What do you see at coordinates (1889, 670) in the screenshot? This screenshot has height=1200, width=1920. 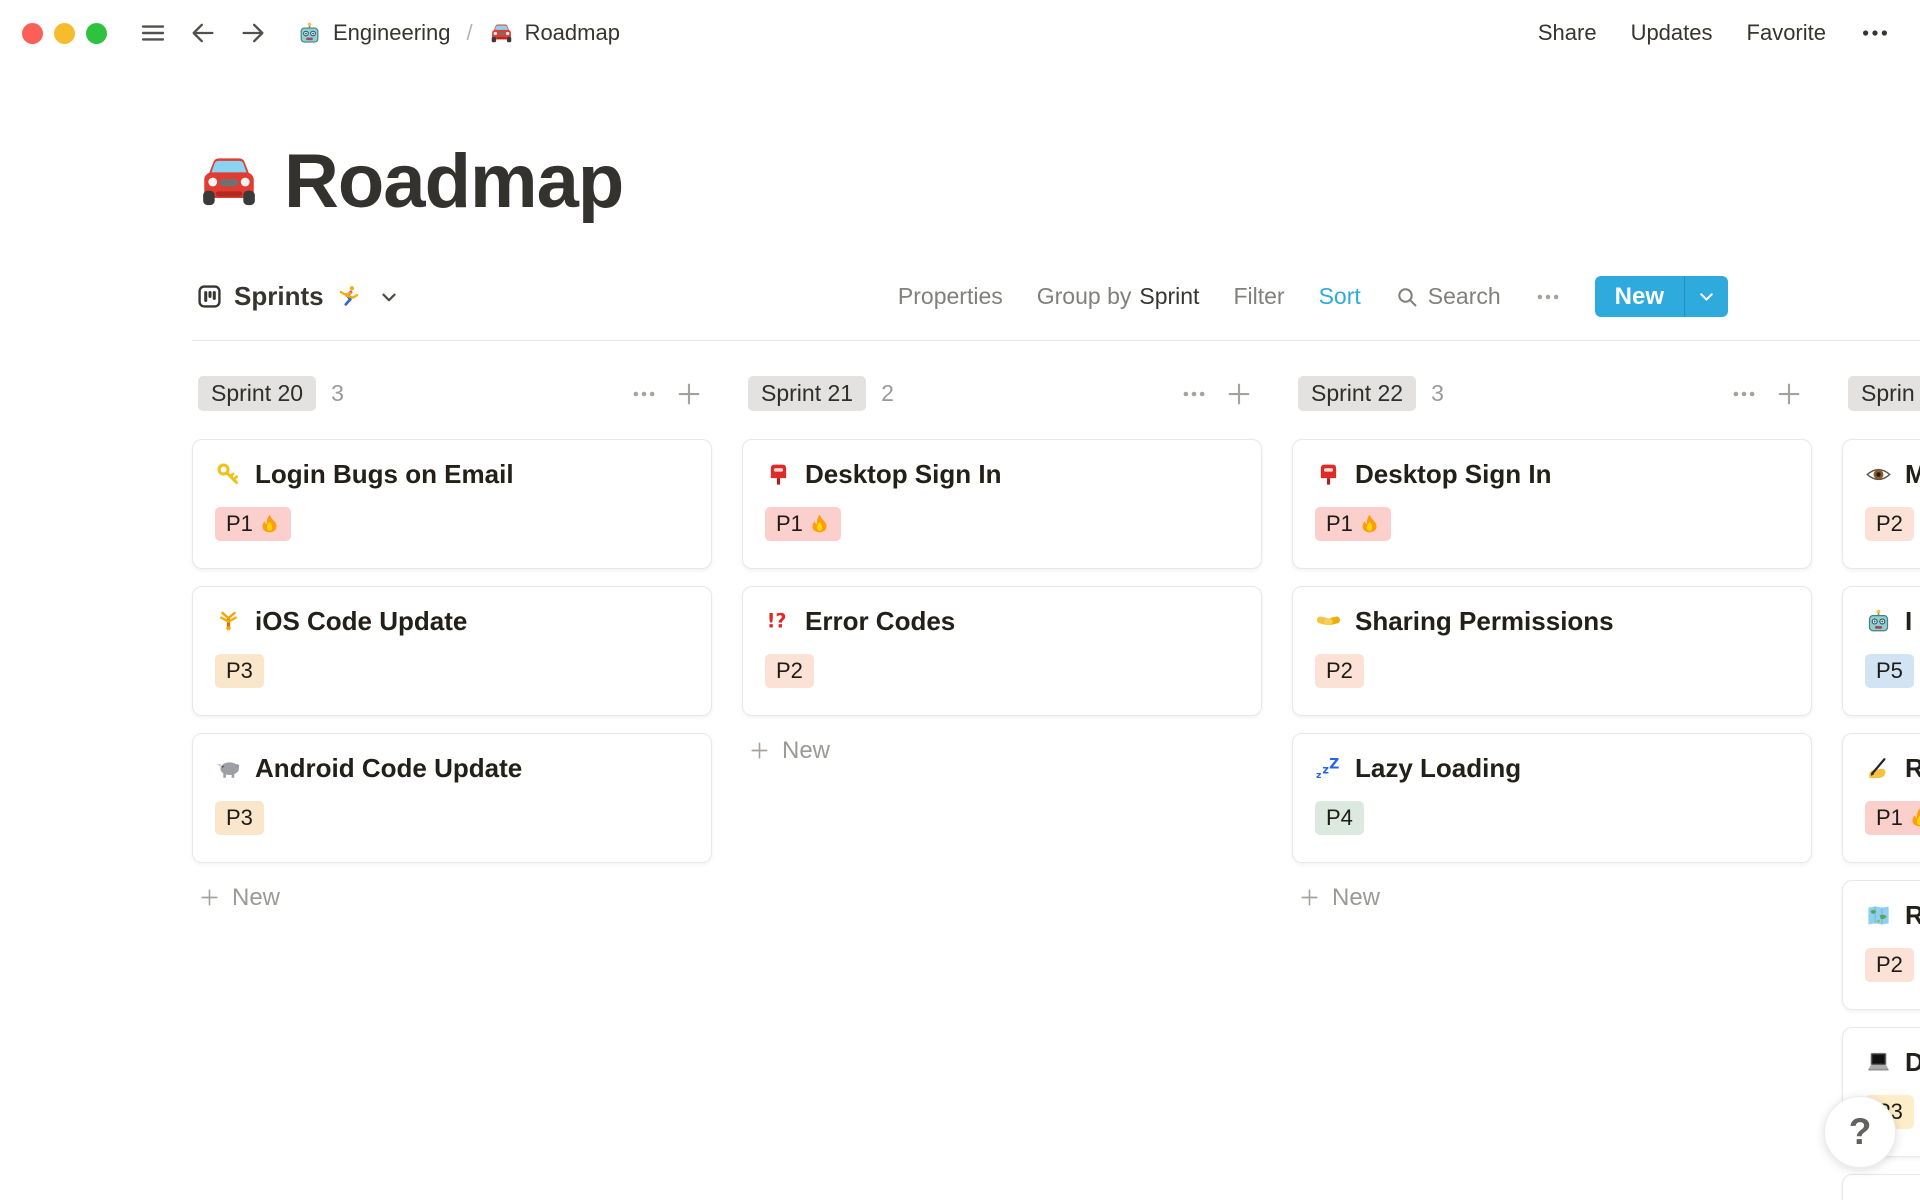 I see `priority-tag: P5` at bounding box center [1889, 670].